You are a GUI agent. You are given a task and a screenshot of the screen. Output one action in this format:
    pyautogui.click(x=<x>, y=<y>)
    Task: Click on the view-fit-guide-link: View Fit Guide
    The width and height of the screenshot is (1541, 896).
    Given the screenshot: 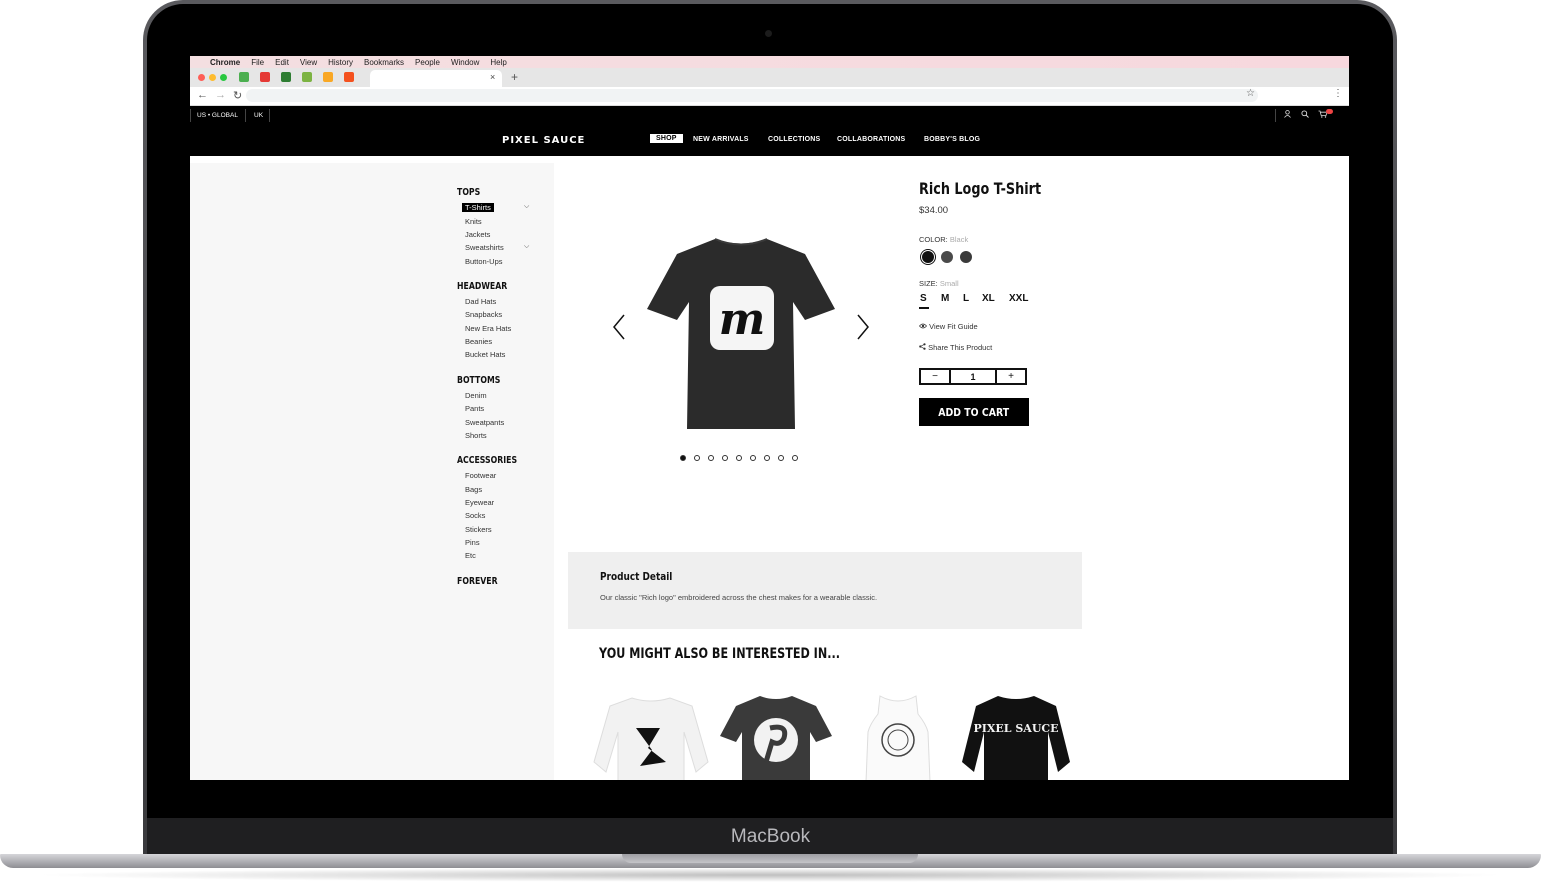 What is the action you would take?
    pyautogui.click(x=948, y=326)
    